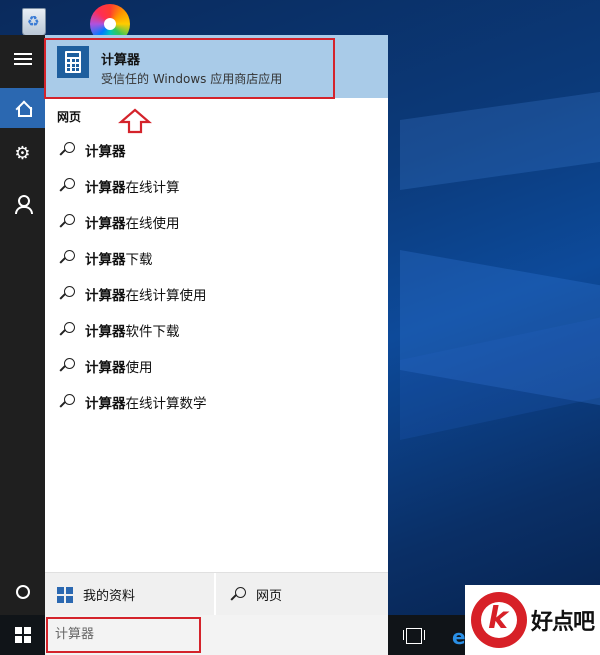 The image size is (600, 655). I want to click on suggestion-item: 计算器在线使用, so click(216, 222).